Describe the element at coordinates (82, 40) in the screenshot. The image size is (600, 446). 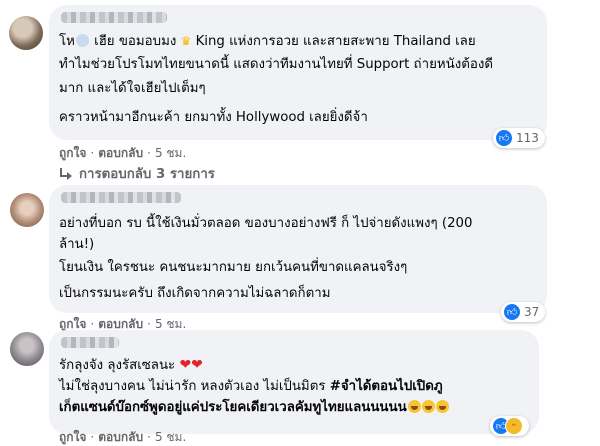
I see `scream-emoji-icon` at that location.